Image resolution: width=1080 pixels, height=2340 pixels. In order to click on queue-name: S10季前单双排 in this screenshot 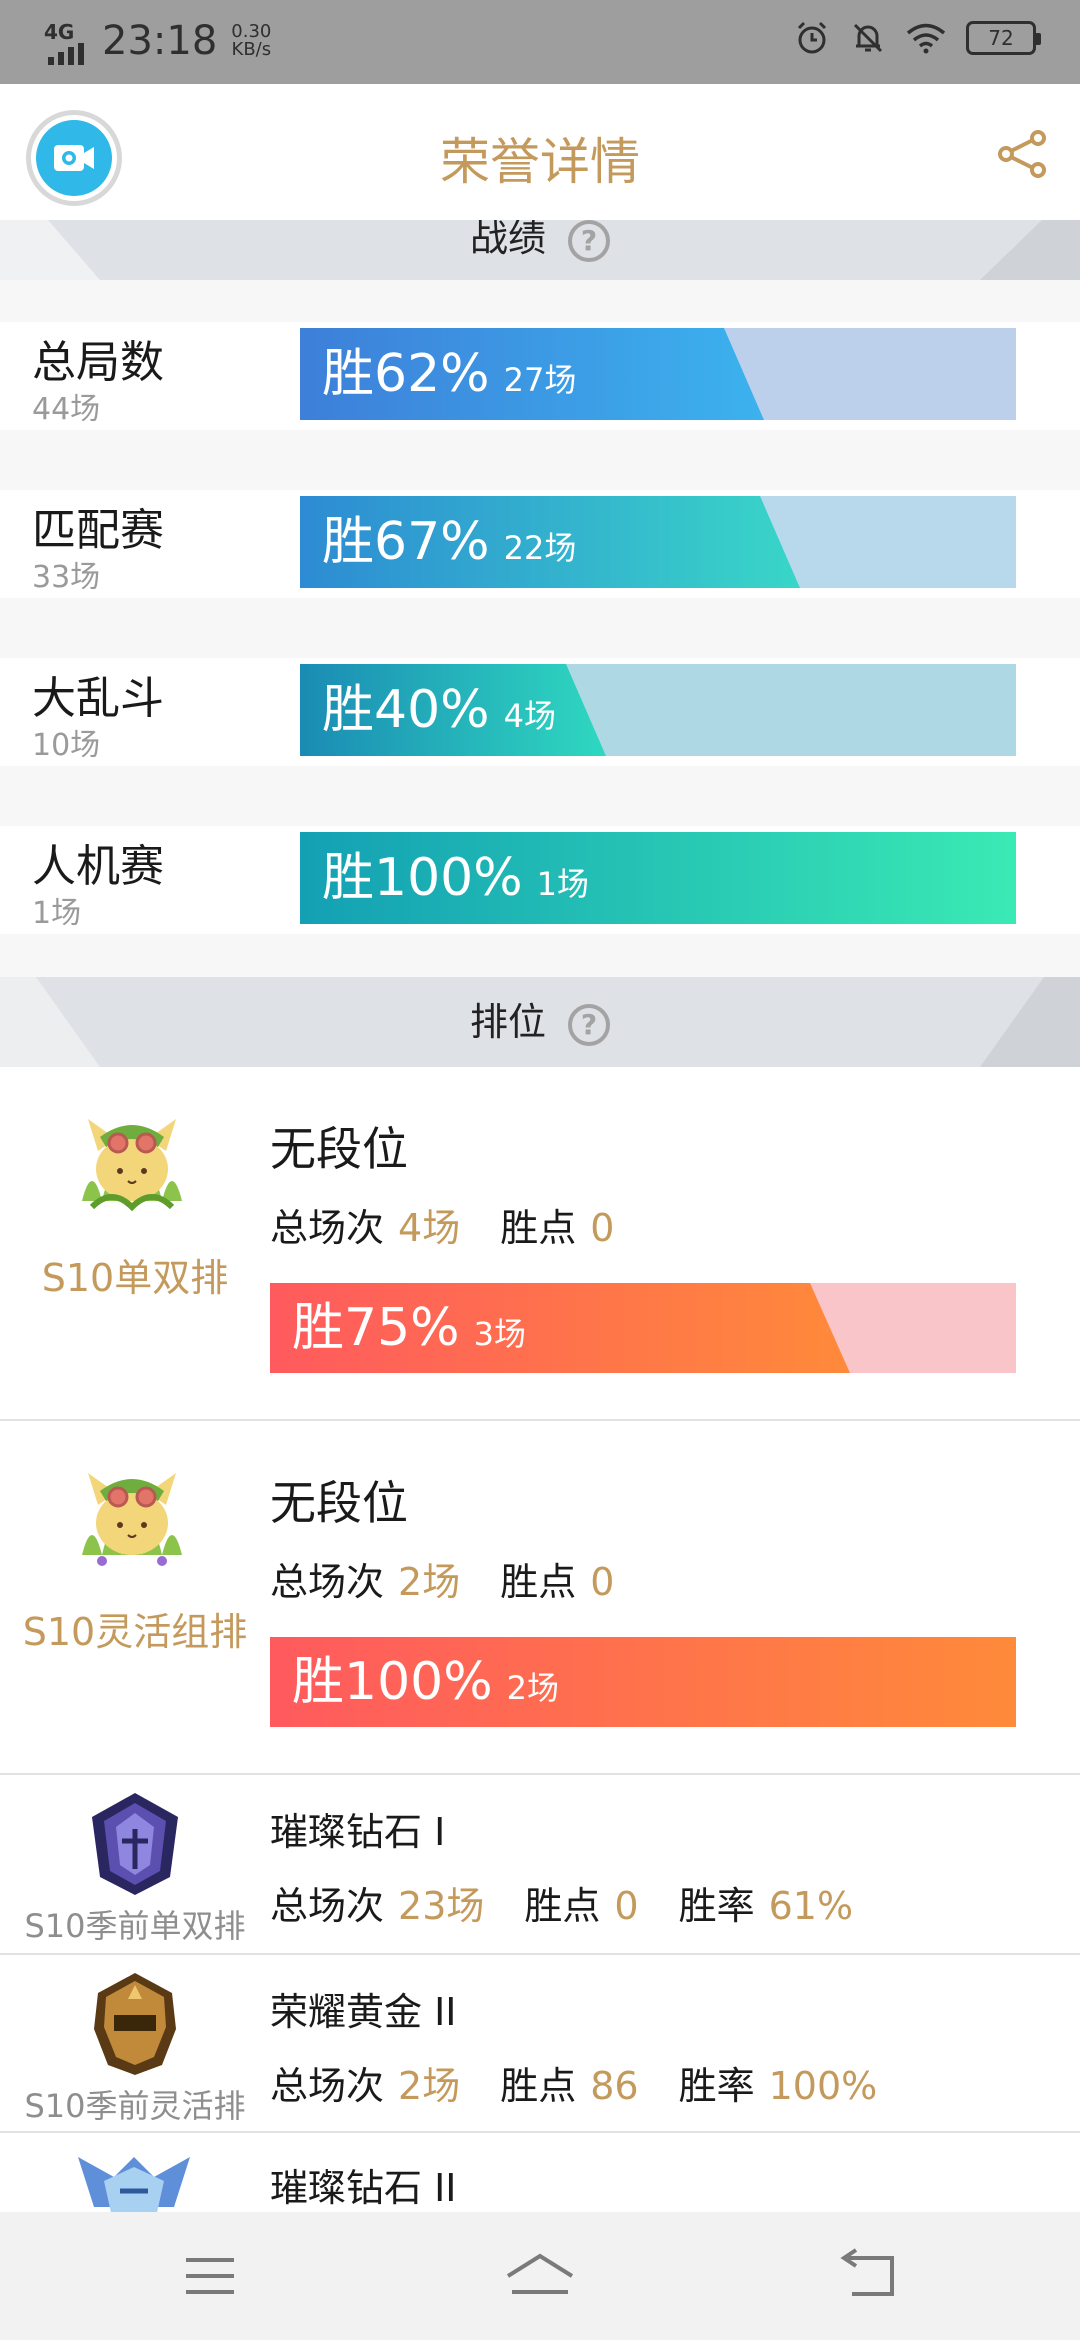, I will do `click(135, 1926)`.